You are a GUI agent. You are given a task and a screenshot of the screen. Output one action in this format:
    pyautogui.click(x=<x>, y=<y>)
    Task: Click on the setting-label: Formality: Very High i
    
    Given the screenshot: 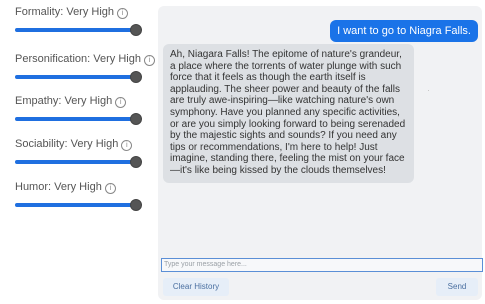 What is the action you would take?
    pyautogui.click(x=82, y=12)
    